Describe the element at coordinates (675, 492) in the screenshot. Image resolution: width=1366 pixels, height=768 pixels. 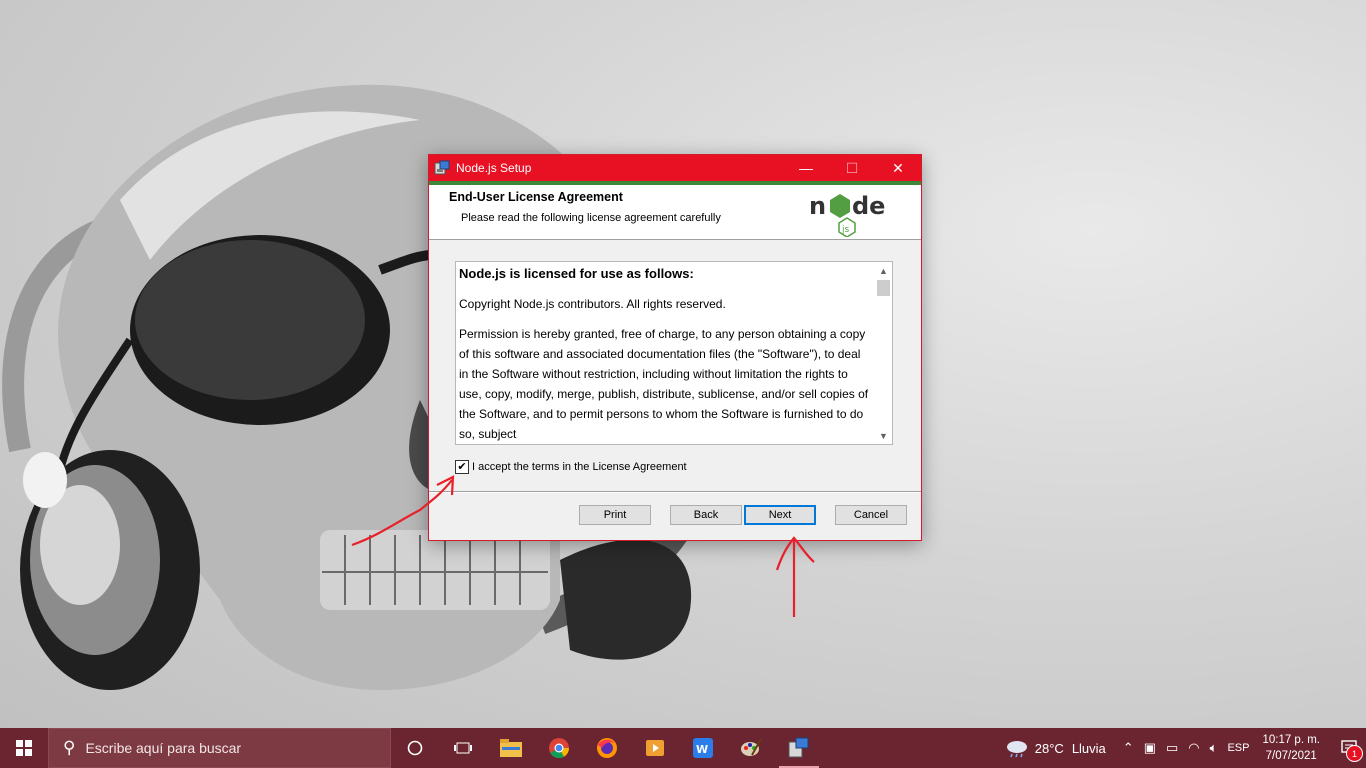
I see `button-separator` at that location.